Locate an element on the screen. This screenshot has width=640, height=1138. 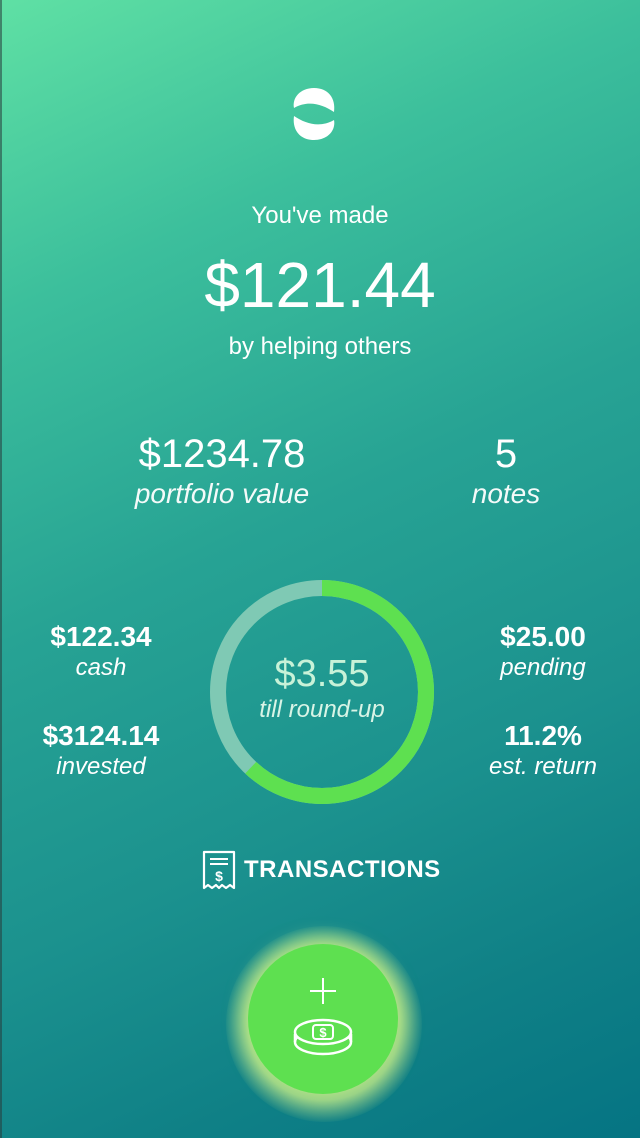
est-return-label: est. return is located at coordinates (543, 766).